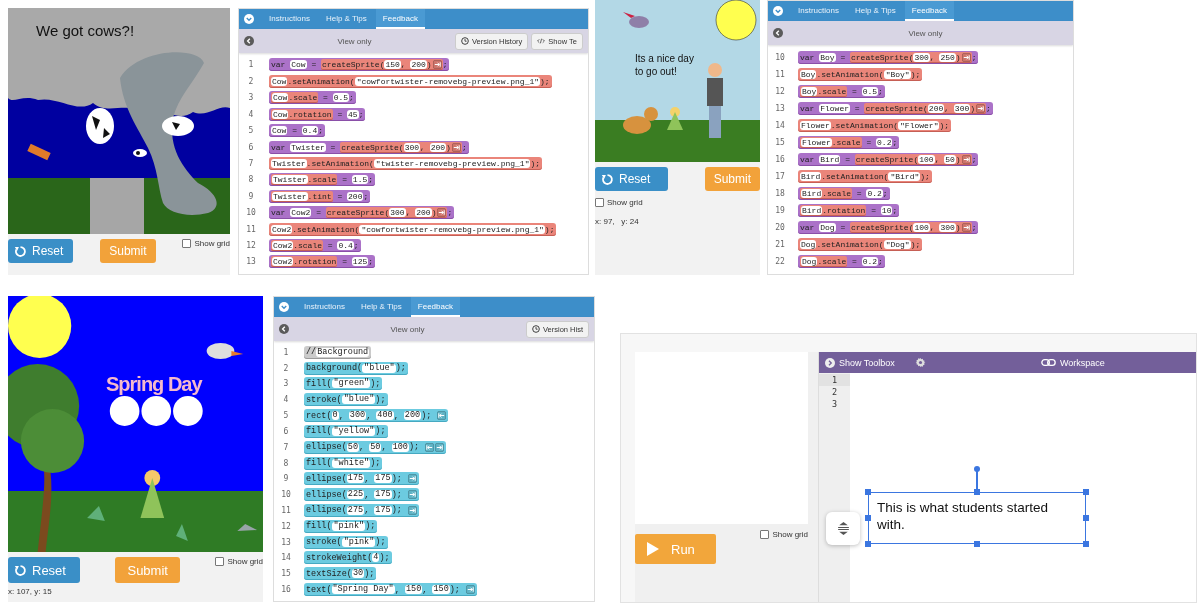 The height and width of the screenshot is (603, 1197). Describe the element at coordinates (833, 210) in the screenshot. I see `sprite-block: Bird.rotation` at that location.